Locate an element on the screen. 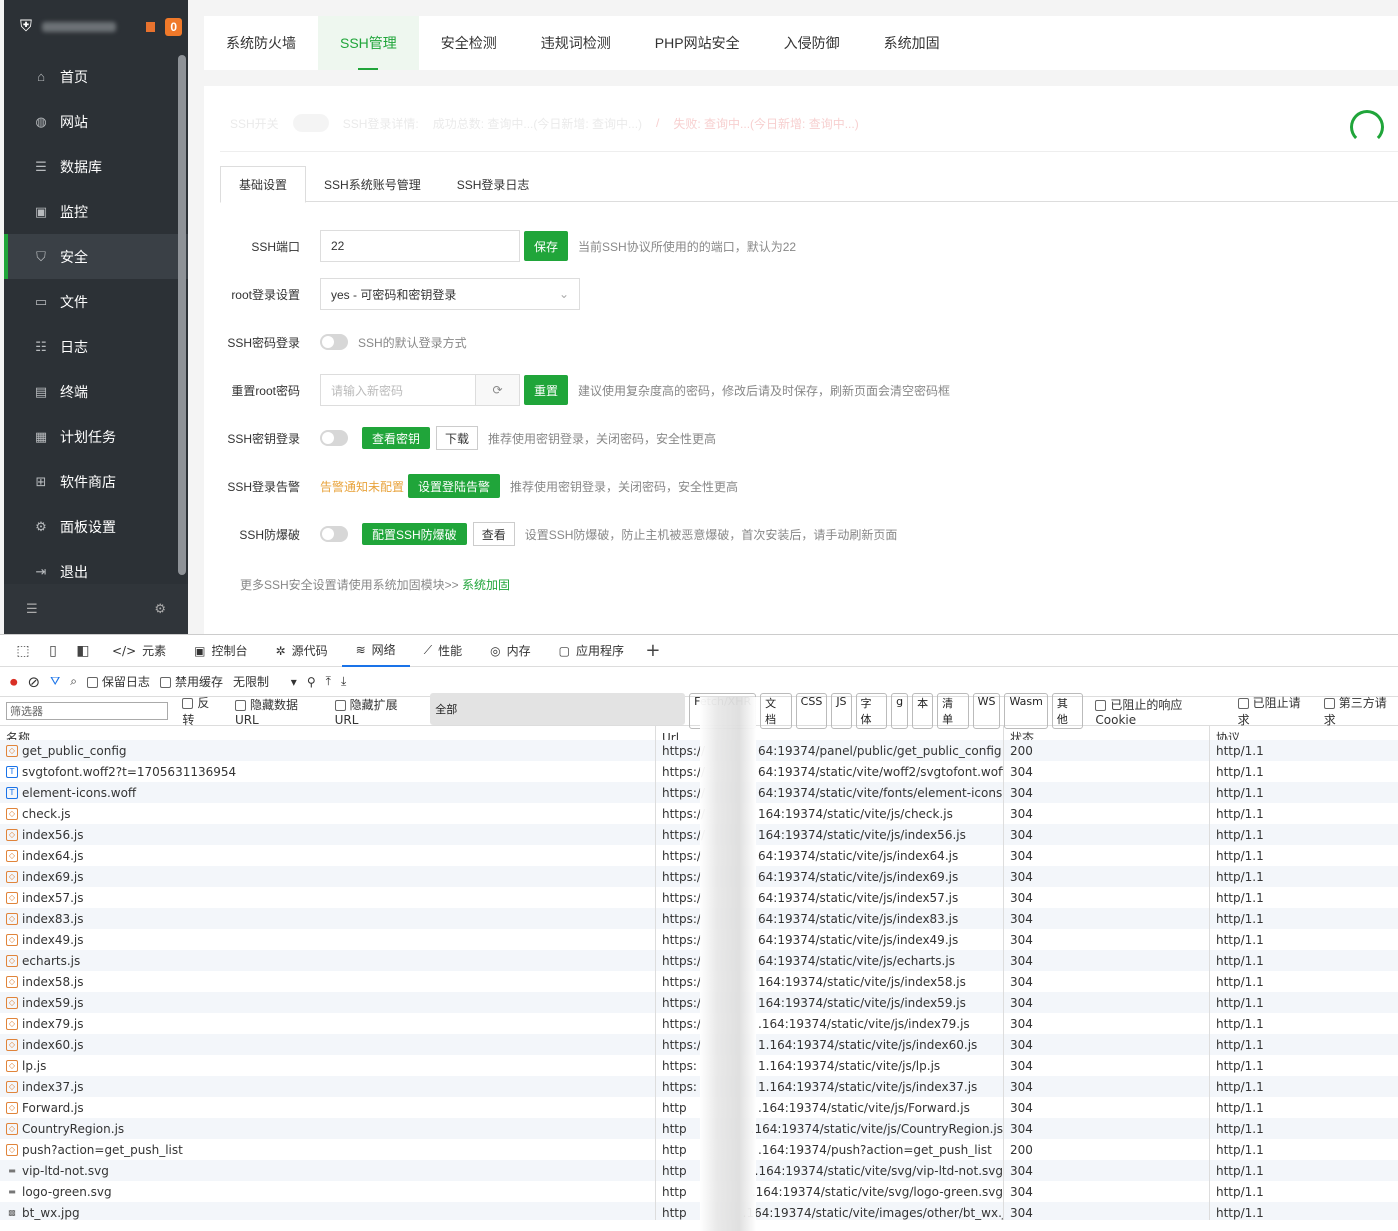  download-icon: ⤓ is located at coordinates (343, 681).